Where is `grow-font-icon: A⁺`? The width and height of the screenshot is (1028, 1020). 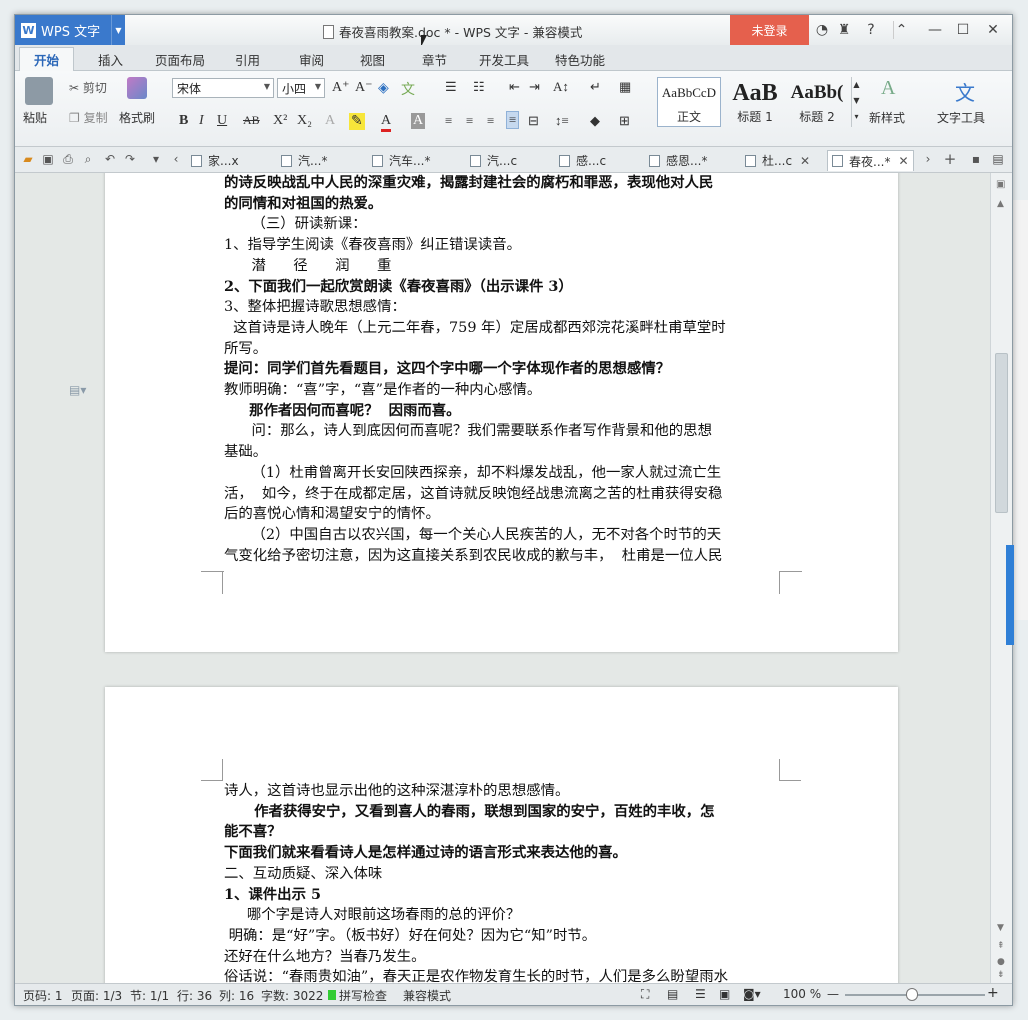 grow-font-icon: A⁺ is located at coordinates (341, 87).